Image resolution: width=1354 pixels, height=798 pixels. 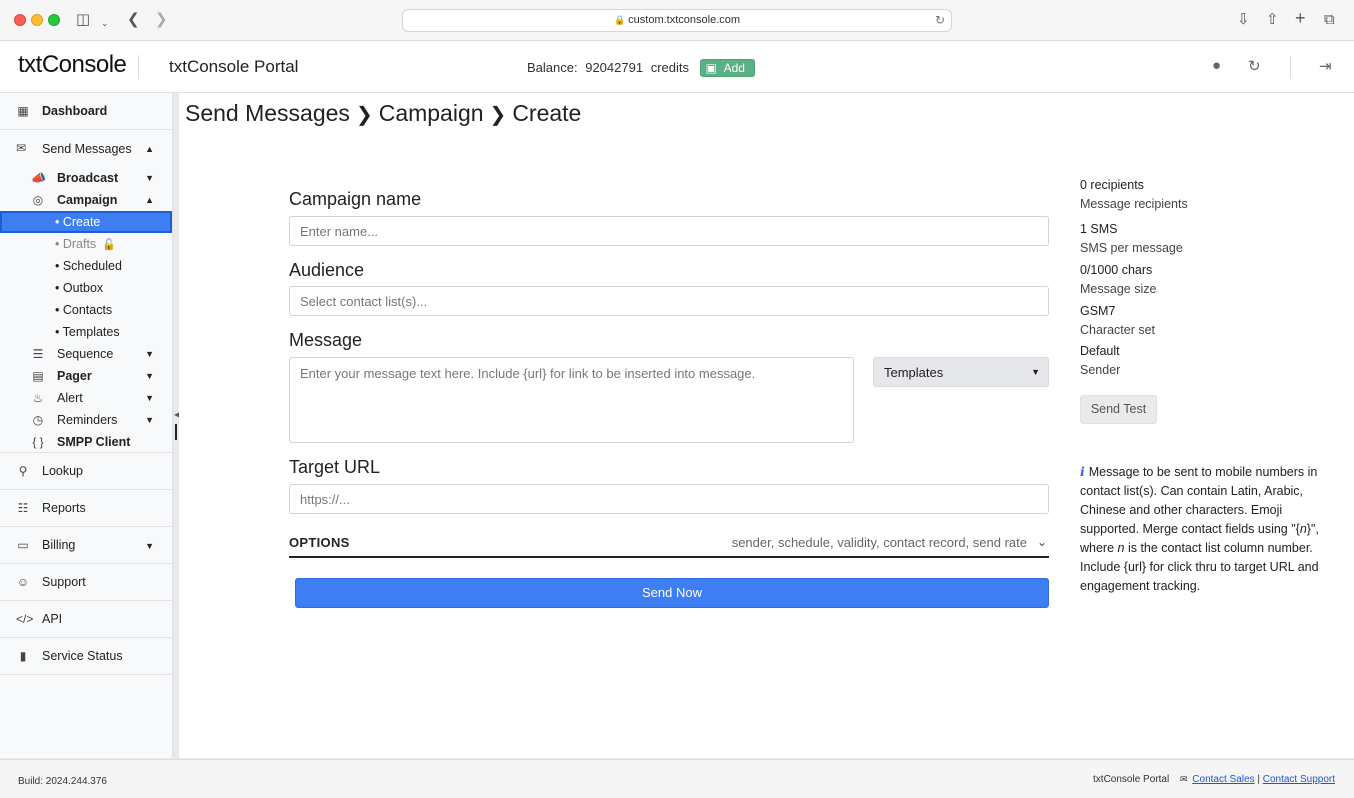 I want to click on share-icon: ⇧, so click(x=1272, y=20).